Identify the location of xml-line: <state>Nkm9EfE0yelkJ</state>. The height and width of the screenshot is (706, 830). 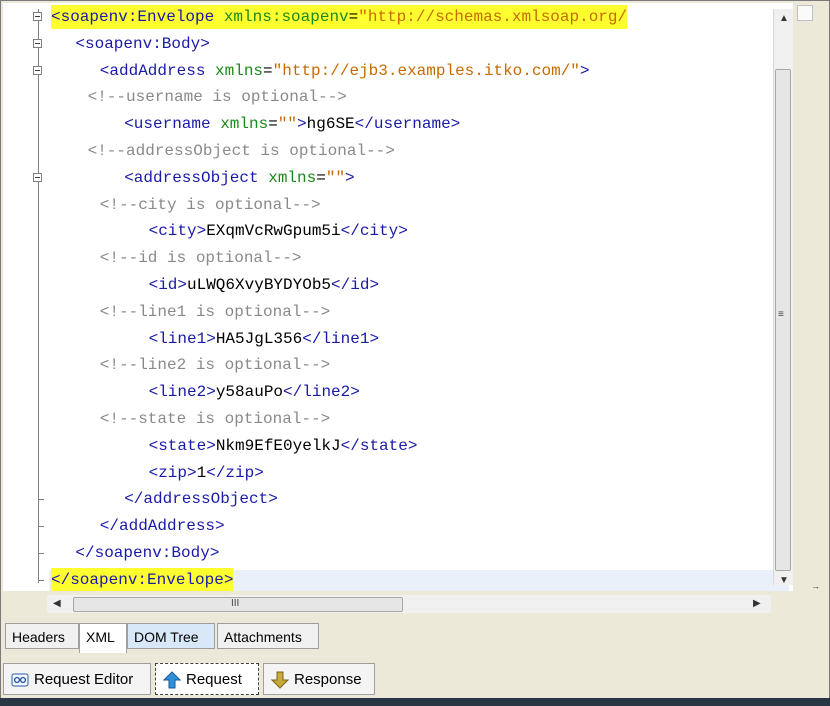
(283, 446).